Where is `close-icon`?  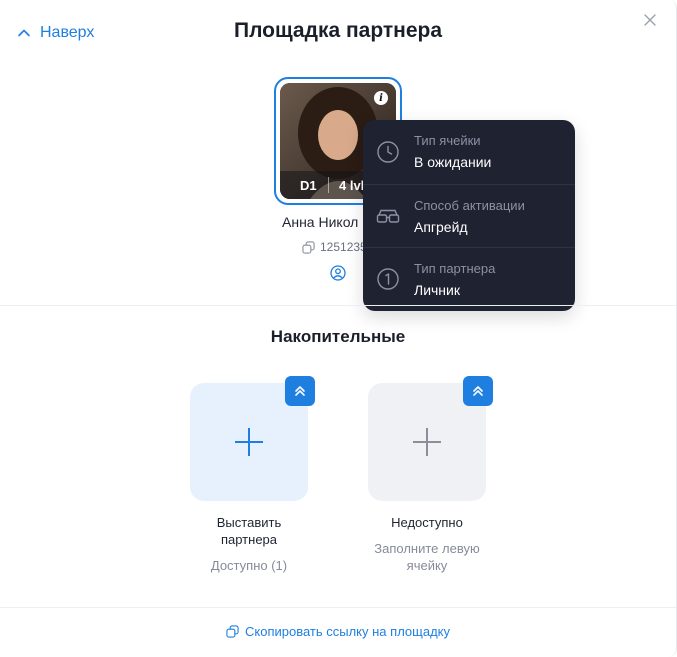 close-icon is located at coordinates (650, 20).